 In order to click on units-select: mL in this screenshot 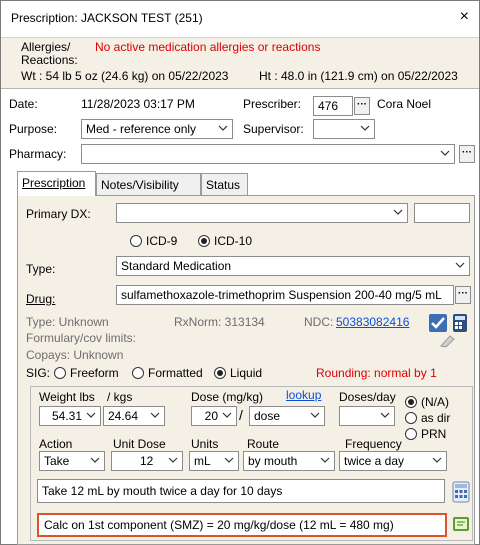, I will do `click(214, 461)`.